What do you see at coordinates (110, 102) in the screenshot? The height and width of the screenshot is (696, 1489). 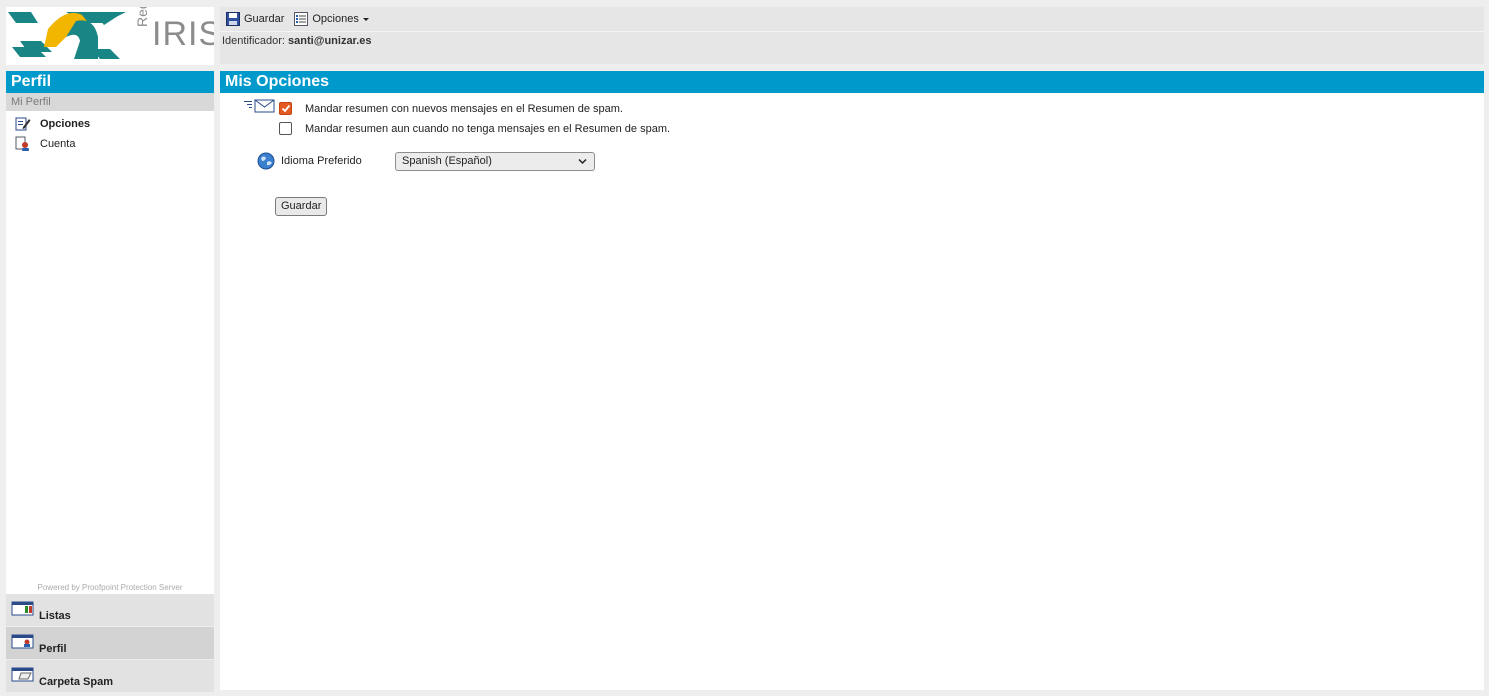 I see `sidebar-subtitle: Mi Perfil` at bounding box center [110, 102].